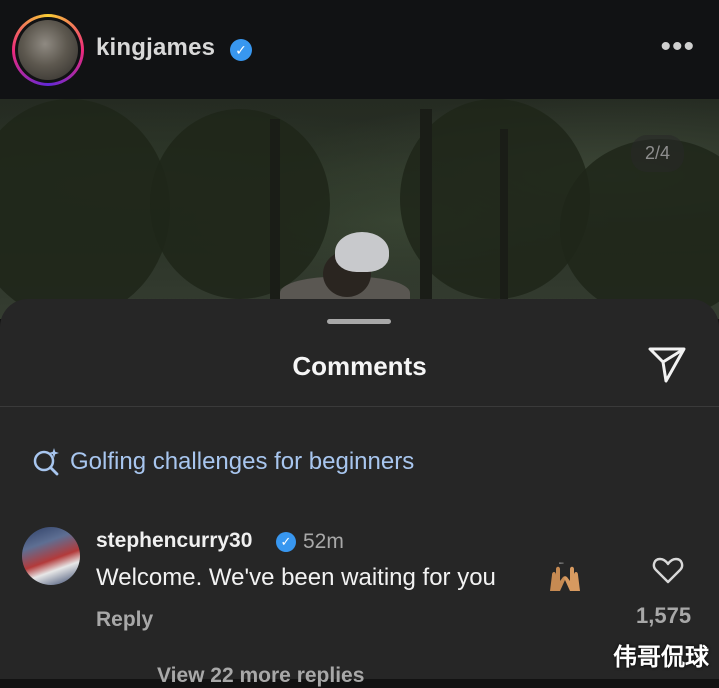 The image size is (719, 688). Describe the element at coordinates (565, 577) in the screenshot. I see `raising-hands-emoji-icon: ''''` at that location.